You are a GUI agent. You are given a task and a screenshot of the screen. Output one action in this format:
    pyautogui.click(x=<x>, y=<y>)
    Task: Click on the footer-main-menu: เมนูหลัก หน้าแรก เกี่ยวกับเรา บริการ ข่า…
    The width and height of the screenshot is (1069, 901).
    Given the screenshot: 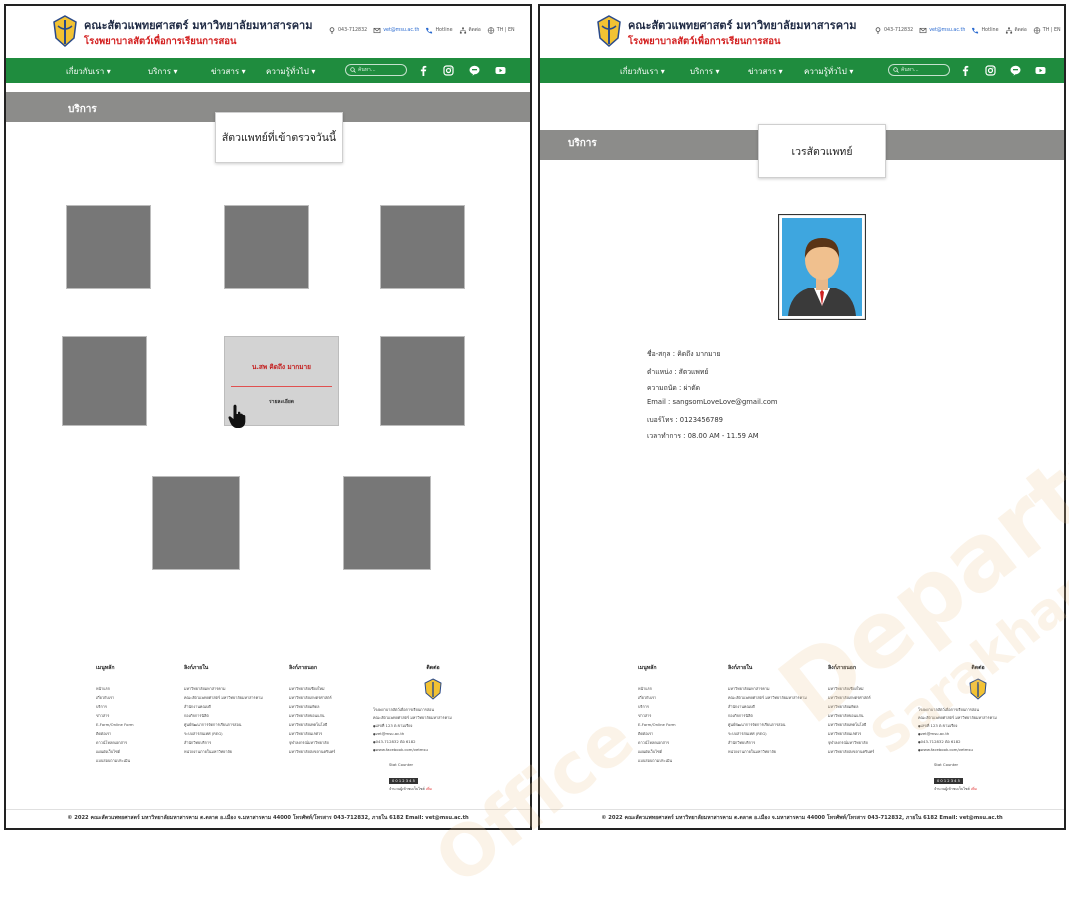 What is the action you would take?
    pyautogui.click(x=115, y=714)
    